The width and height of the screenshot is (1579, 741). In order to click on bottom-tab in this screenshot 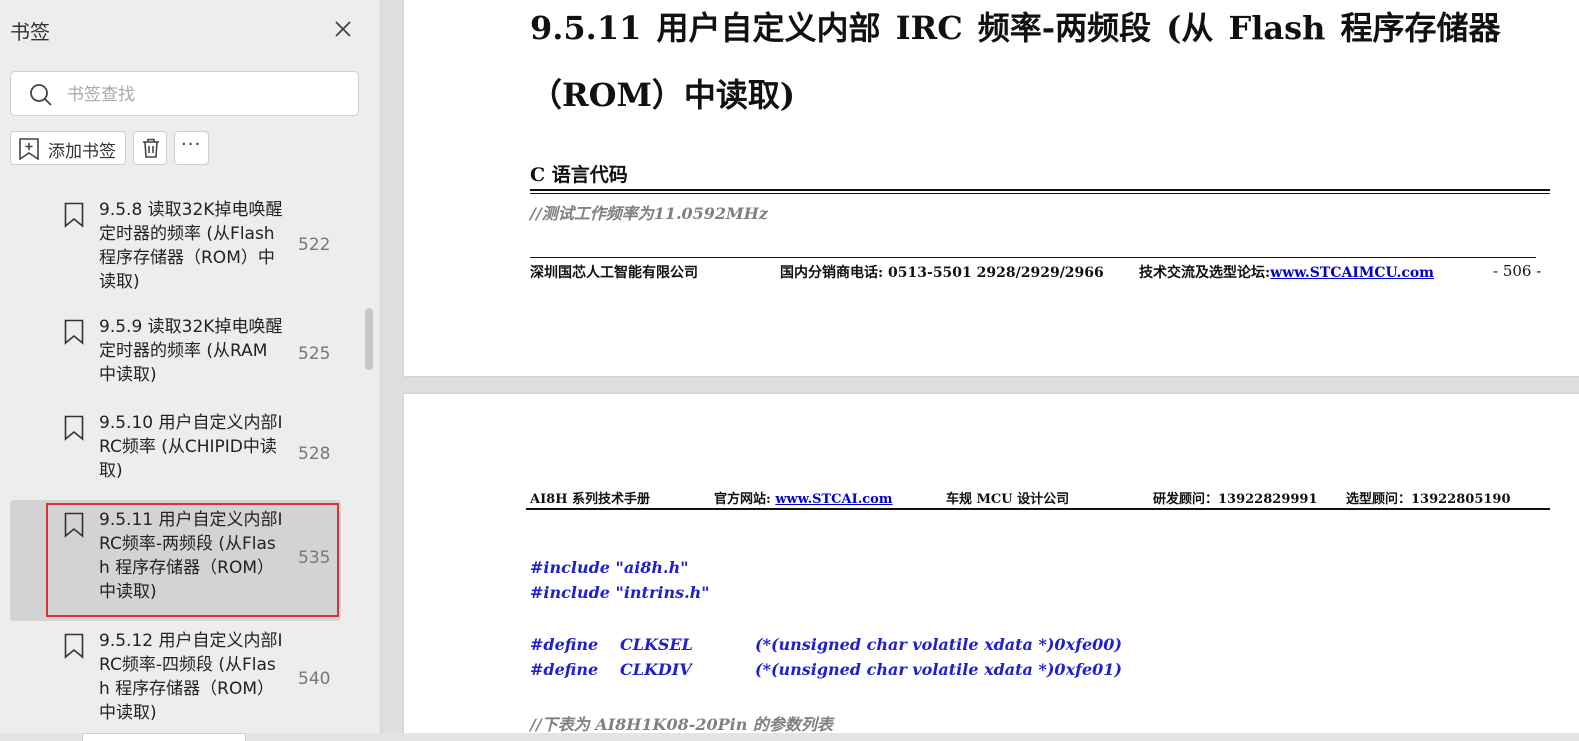, I will do `click(164, 737)`.